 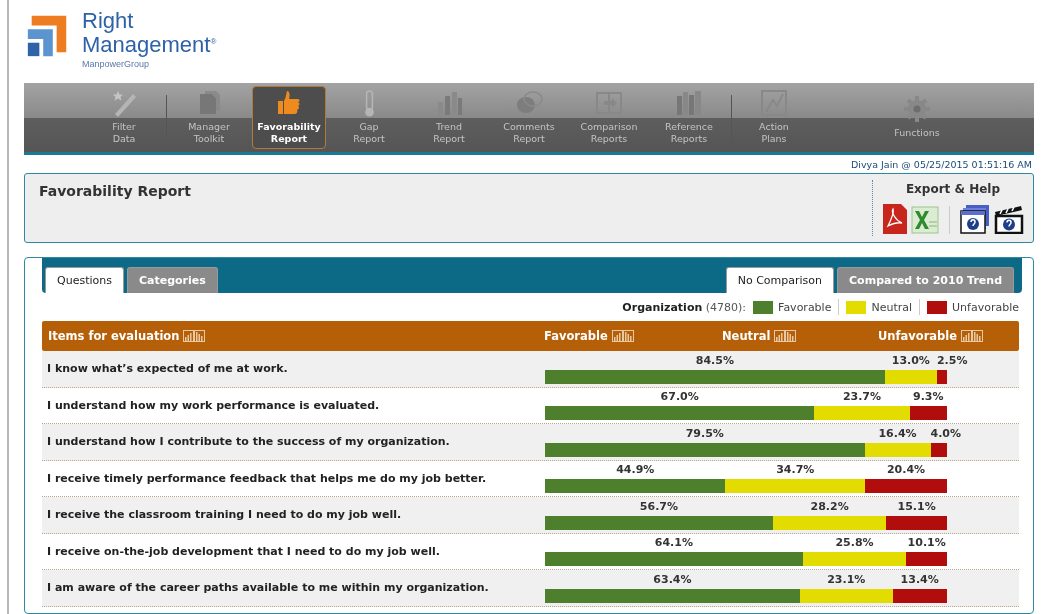 What do you see at coordinates (906, 470) in the screenshot?
I see `percent-label: 20.4%` at bounding box center [906, 470].